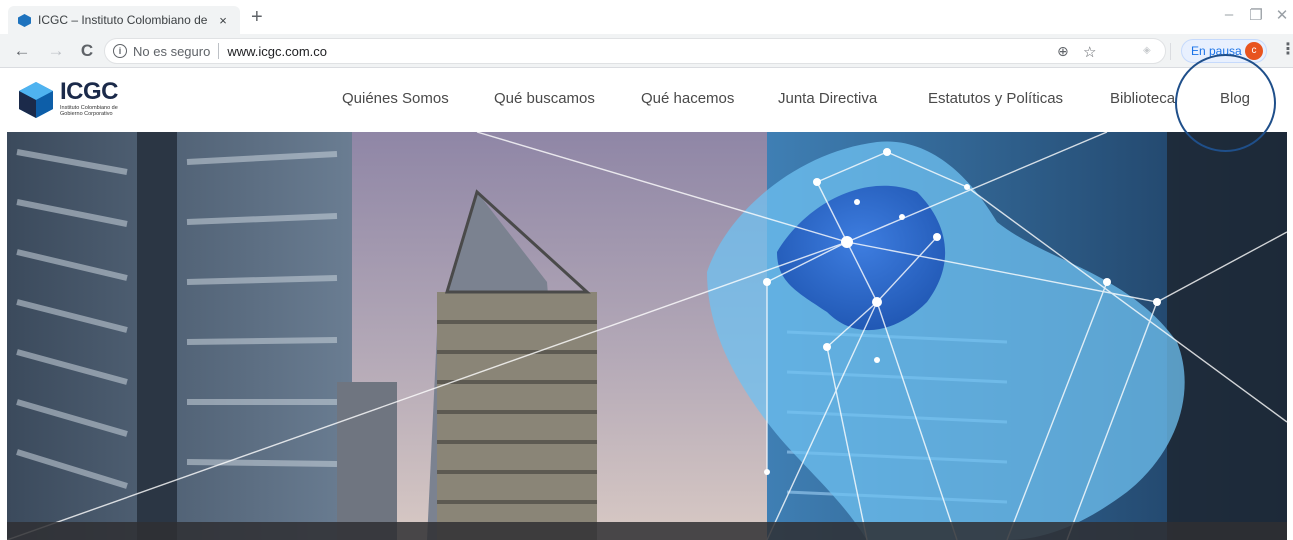 This screenshot has width=1293, height=540. I want to click on menu-icon: ⋮, so click(1286, 50).